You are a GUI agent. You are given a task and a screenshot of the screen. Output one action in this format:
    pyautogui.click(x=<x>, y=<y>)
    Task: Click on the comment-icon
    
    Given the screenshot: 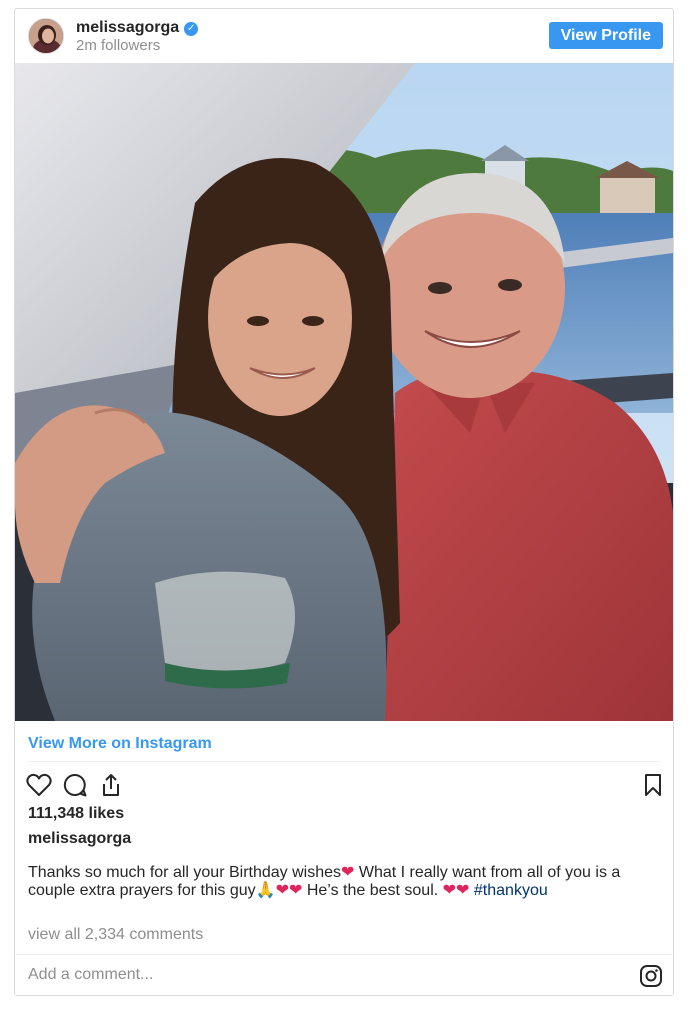 What is the action you would take?
    pyautogui.click(x=75, y=785)
    